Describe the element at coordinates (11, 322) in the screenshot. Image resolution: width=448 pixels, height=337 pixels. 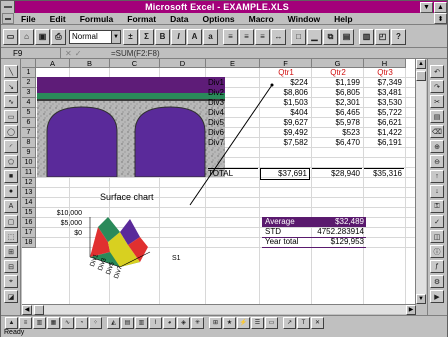
I see `area-chart-icon: ▲` at that location.